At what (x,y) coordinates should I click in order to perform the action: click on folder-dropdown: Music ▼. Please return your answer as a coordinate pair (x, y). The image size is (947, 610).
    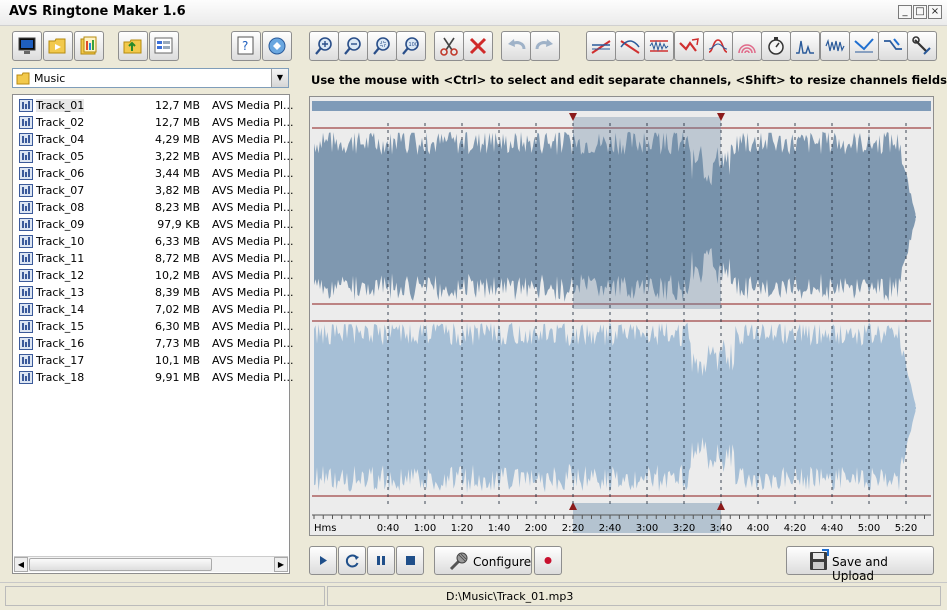
    Looking at the image, I should click on (150, 78).